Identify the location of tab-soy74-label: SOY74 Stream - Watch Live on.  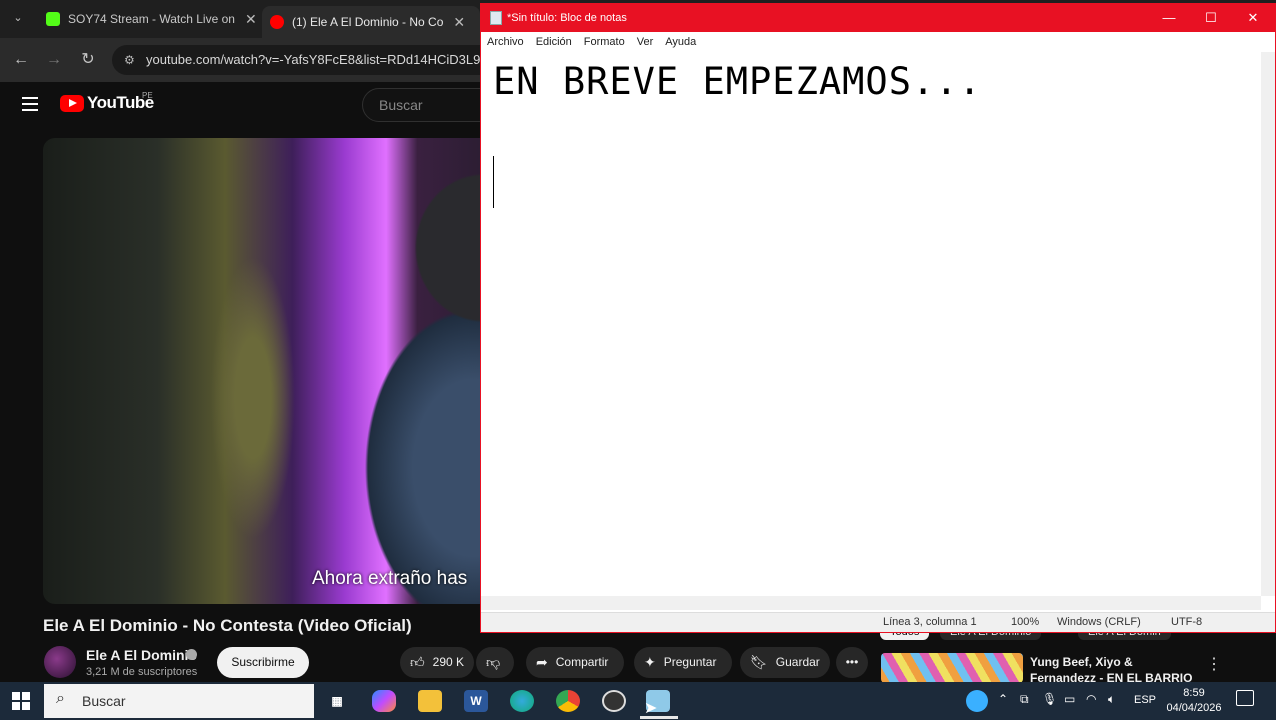
(151, 19).